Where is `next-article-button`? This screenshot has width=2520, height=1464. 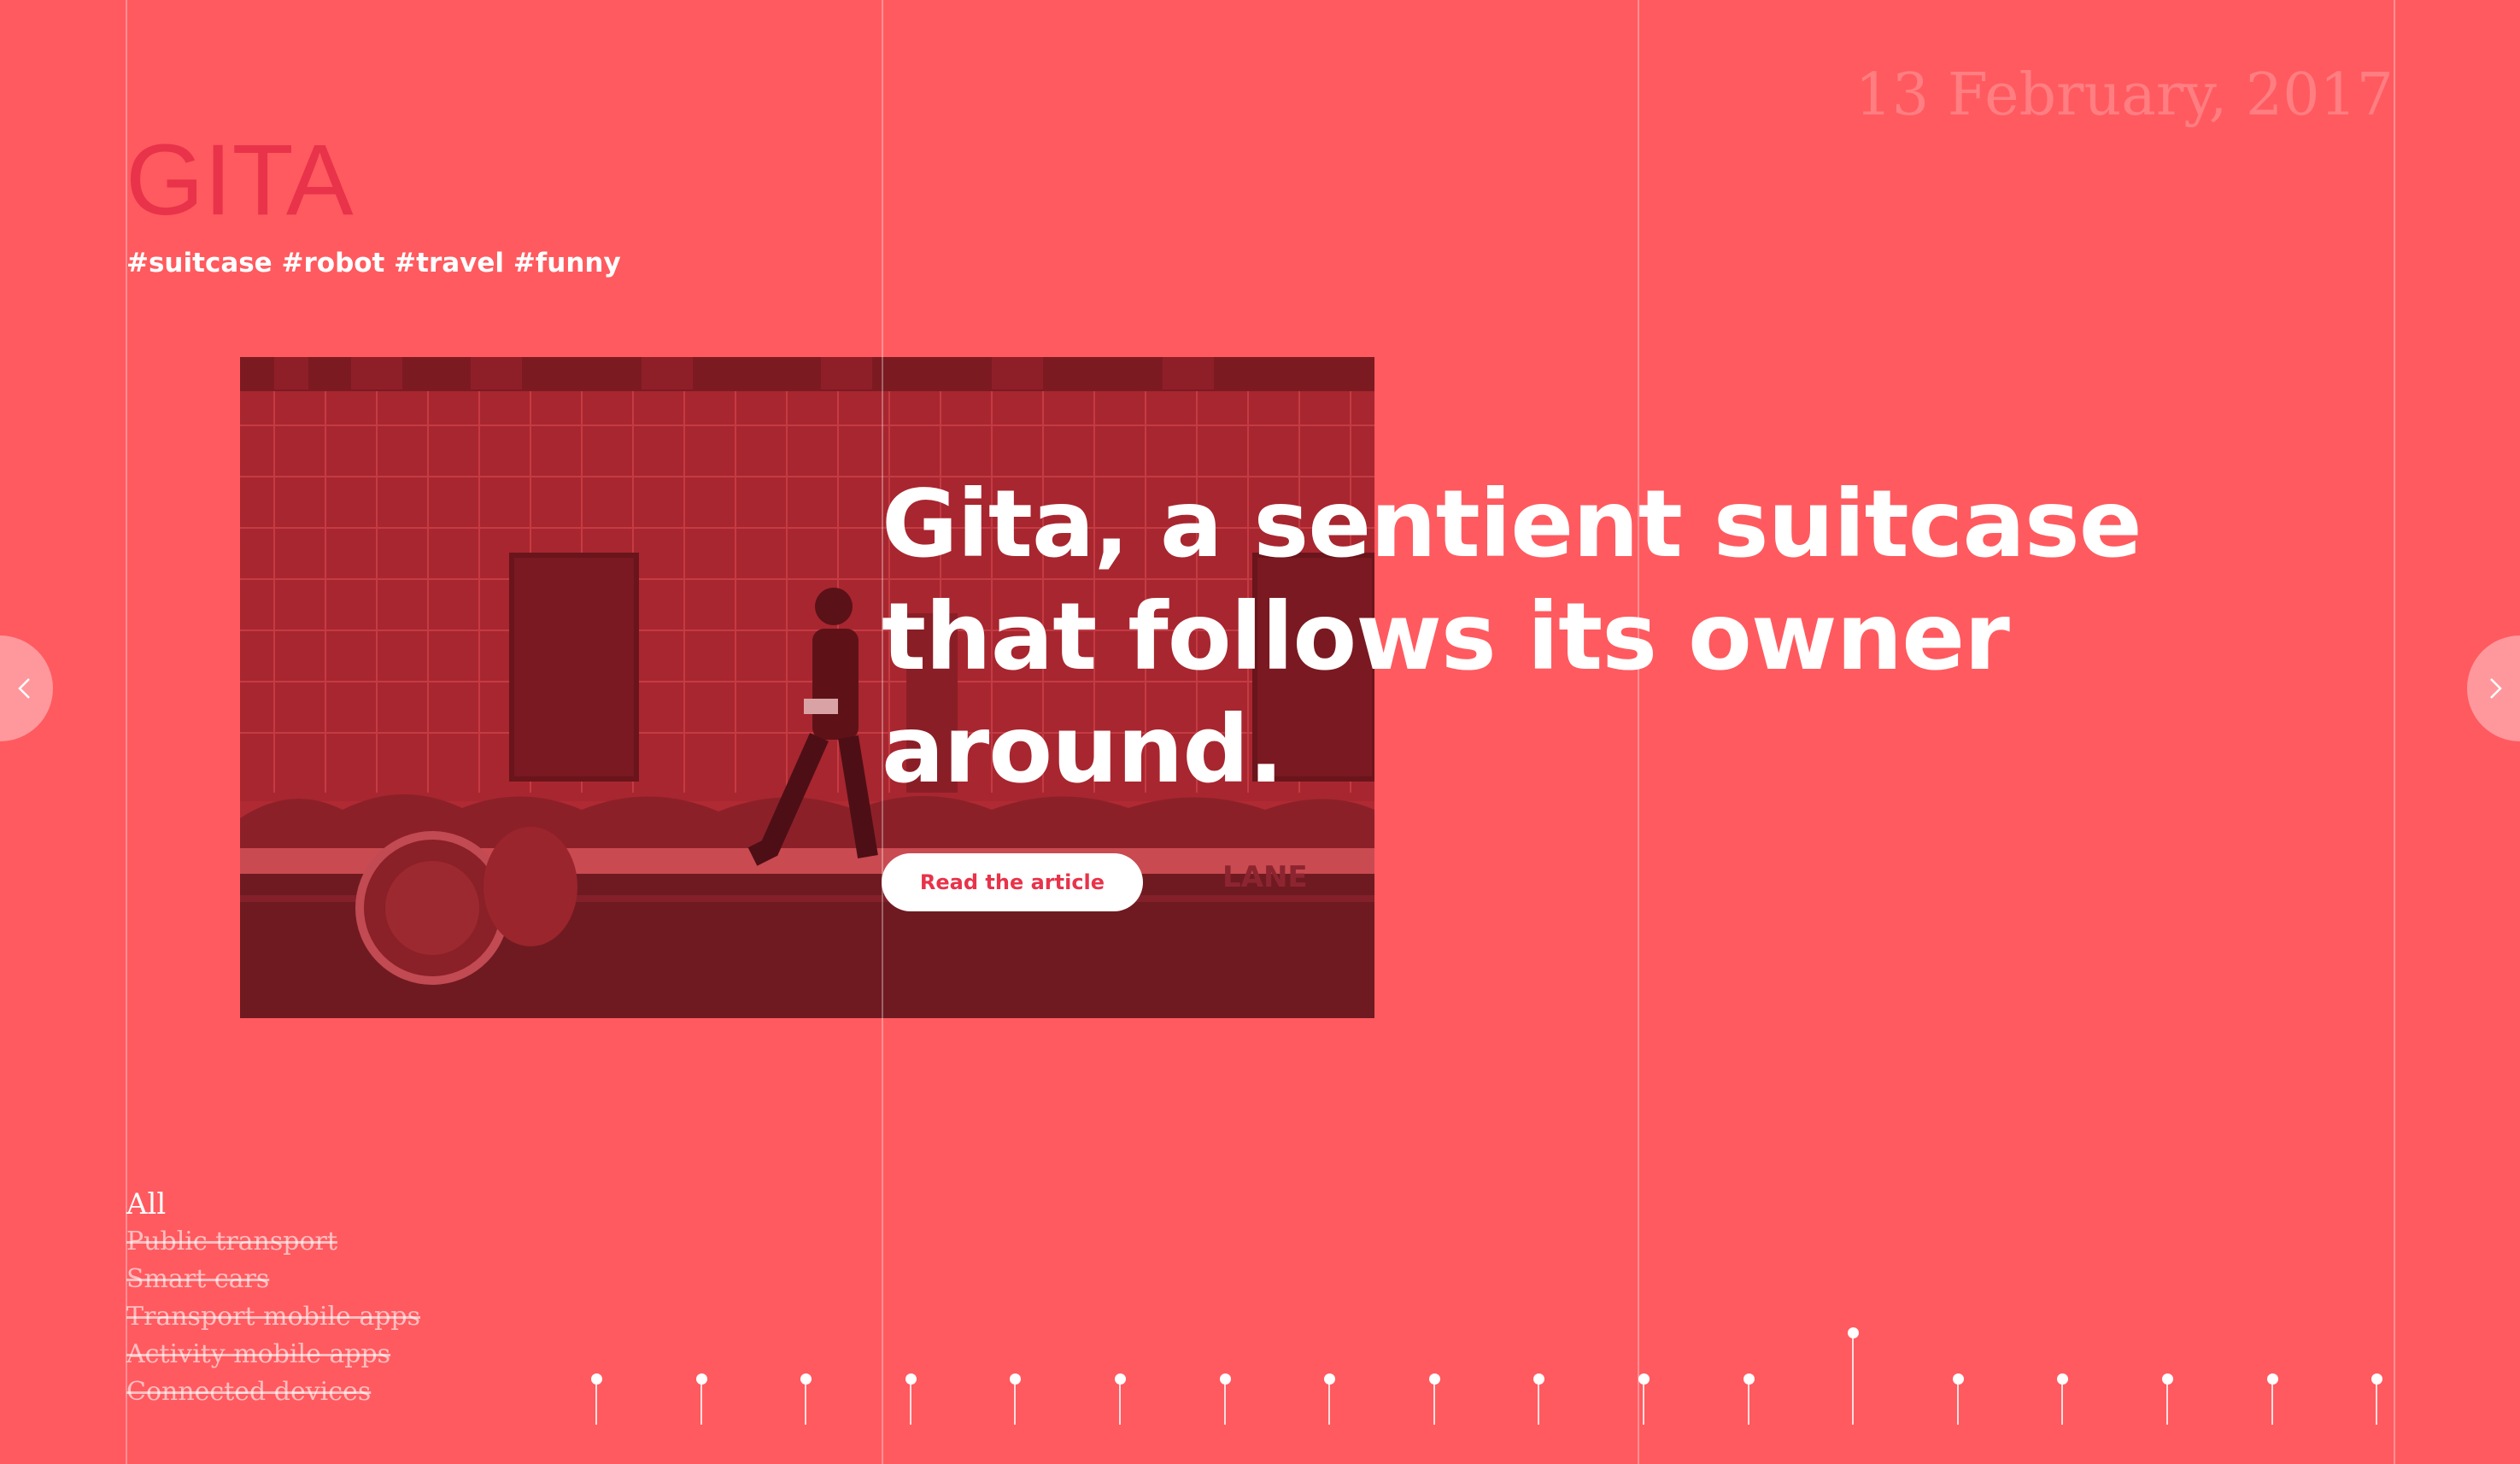
next-article-button is located at coordinates (2493, 688).